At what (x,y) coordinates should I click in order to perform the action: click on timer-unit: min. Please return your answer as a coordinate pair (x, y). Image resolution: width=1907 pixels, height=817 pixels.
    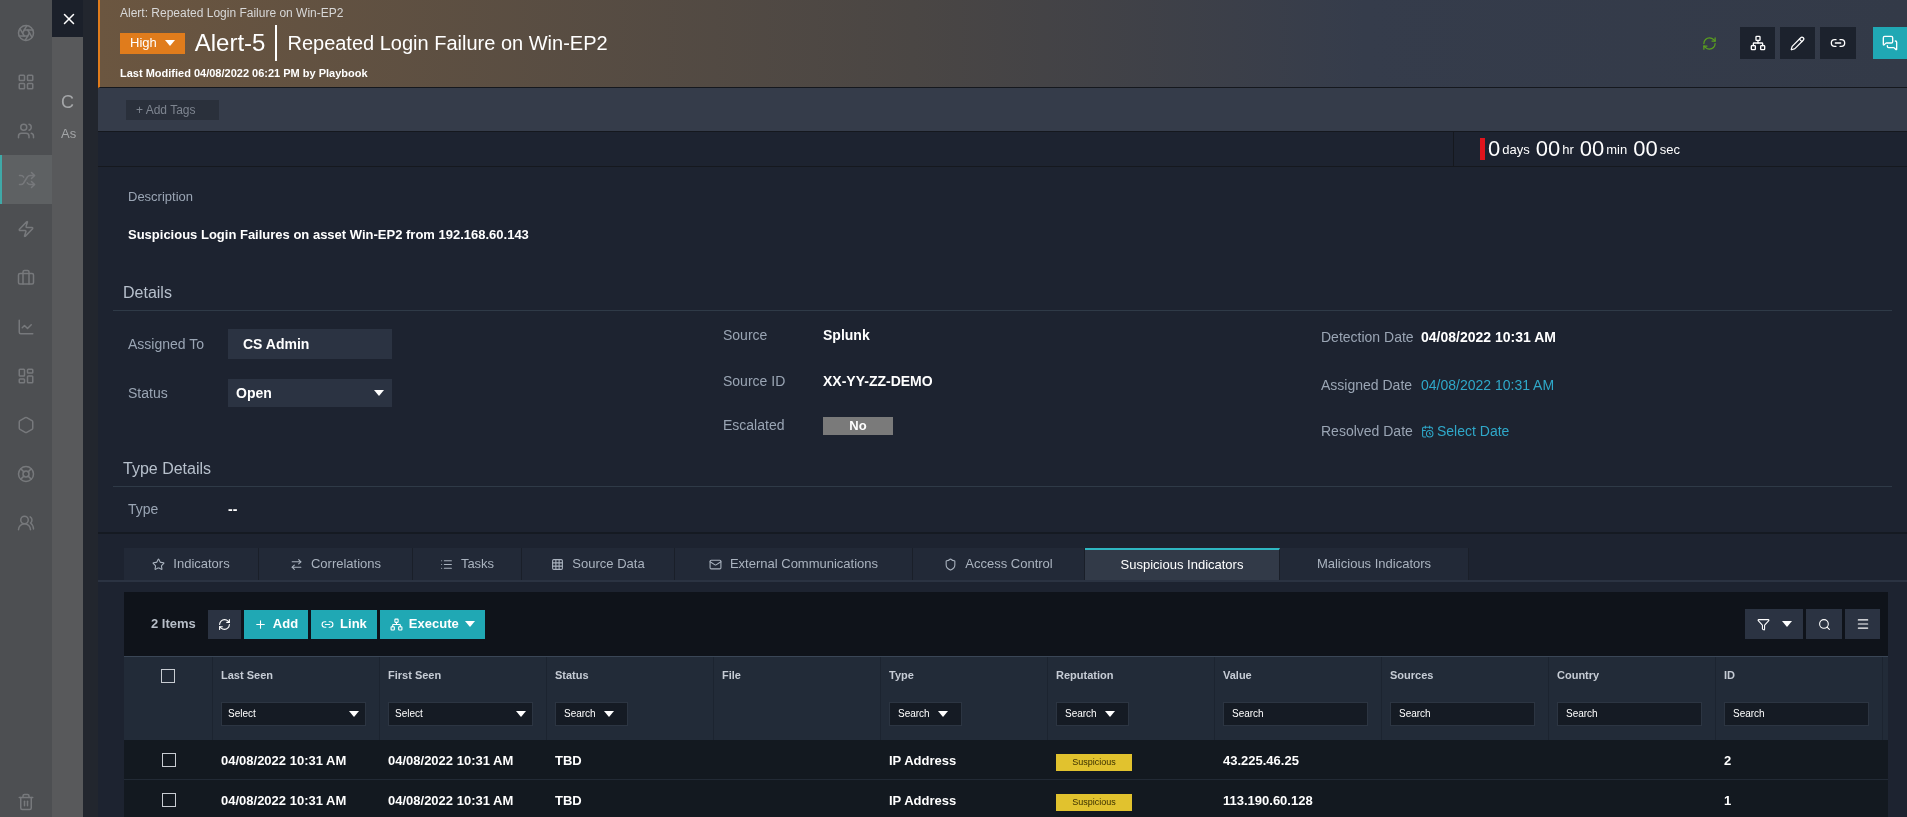
    Looking at the image, I should click on (1617, 149).